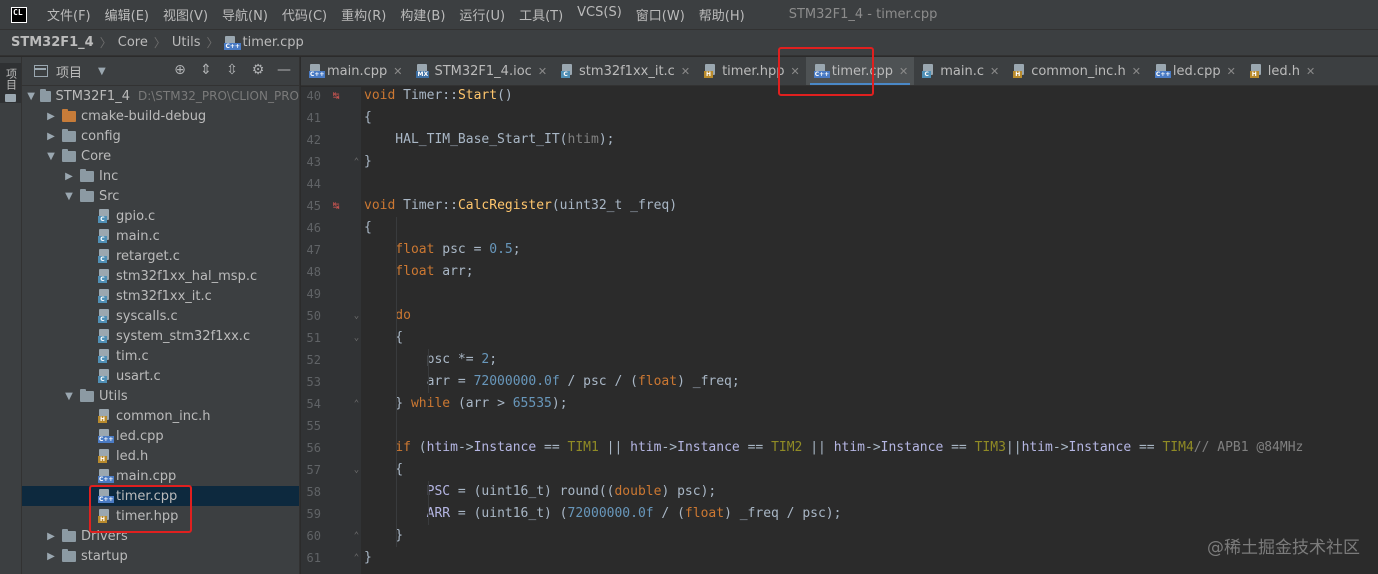 This screenshot has width=1378, height=574. Describe the element at coordinates (186, 42) in the screenshot. I see `breadcrumb-utils: Utils` at that location.